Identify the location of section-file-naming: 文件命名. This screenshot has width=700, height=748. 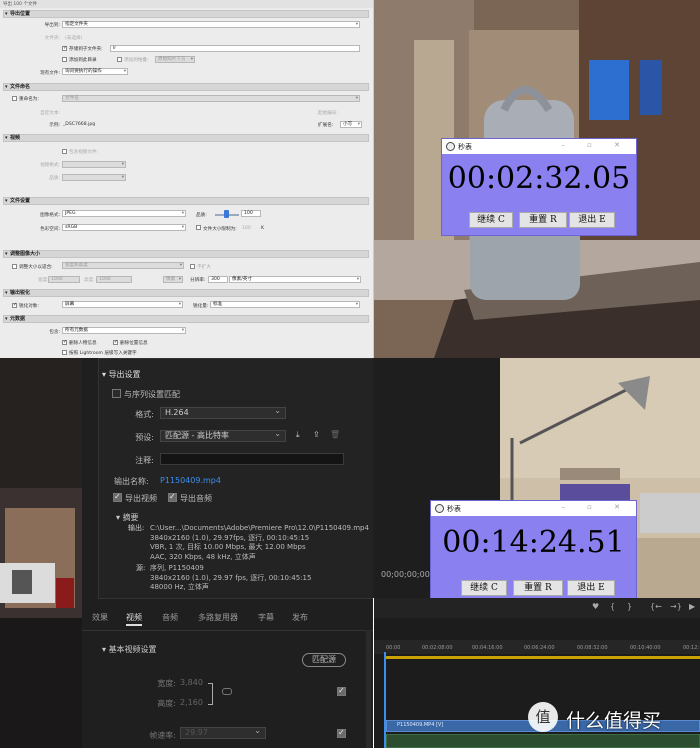
(186, 87).